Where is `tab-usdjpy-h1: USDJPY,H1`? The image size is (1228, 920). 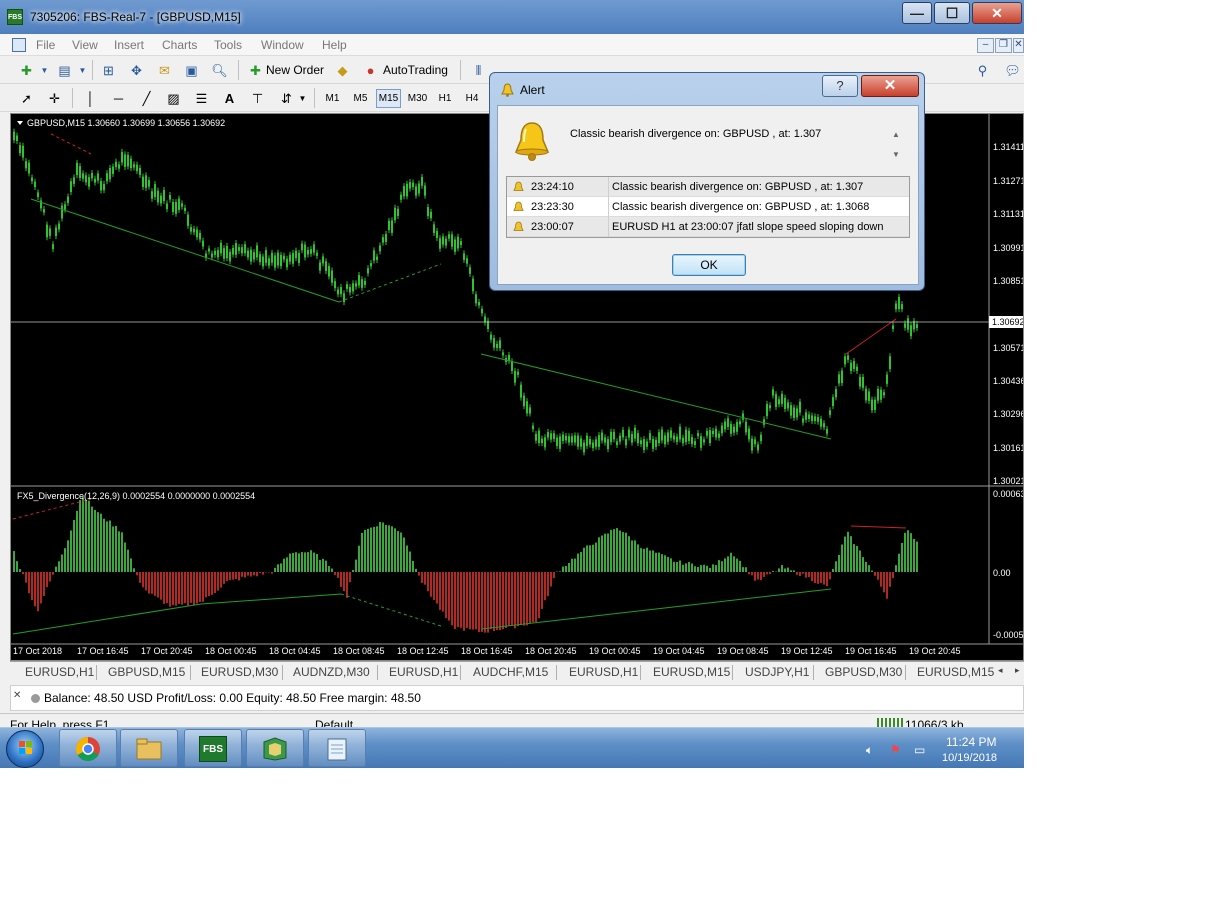
tab-usdjpy-h1: USDJPY,H1 is located at coordinates (777, 672).